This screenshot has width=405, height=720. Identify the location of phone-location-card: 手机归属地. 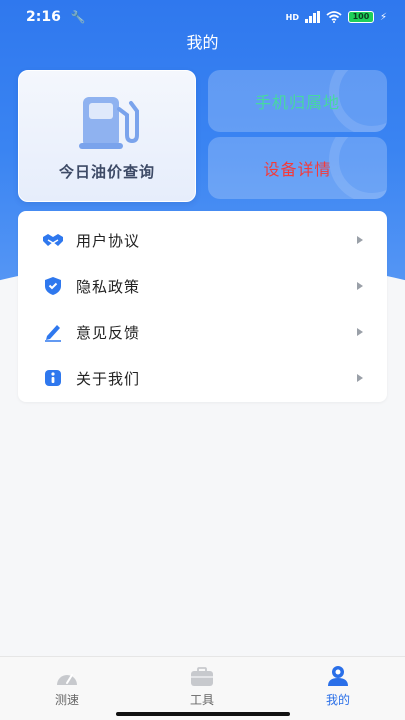
(297, 101).